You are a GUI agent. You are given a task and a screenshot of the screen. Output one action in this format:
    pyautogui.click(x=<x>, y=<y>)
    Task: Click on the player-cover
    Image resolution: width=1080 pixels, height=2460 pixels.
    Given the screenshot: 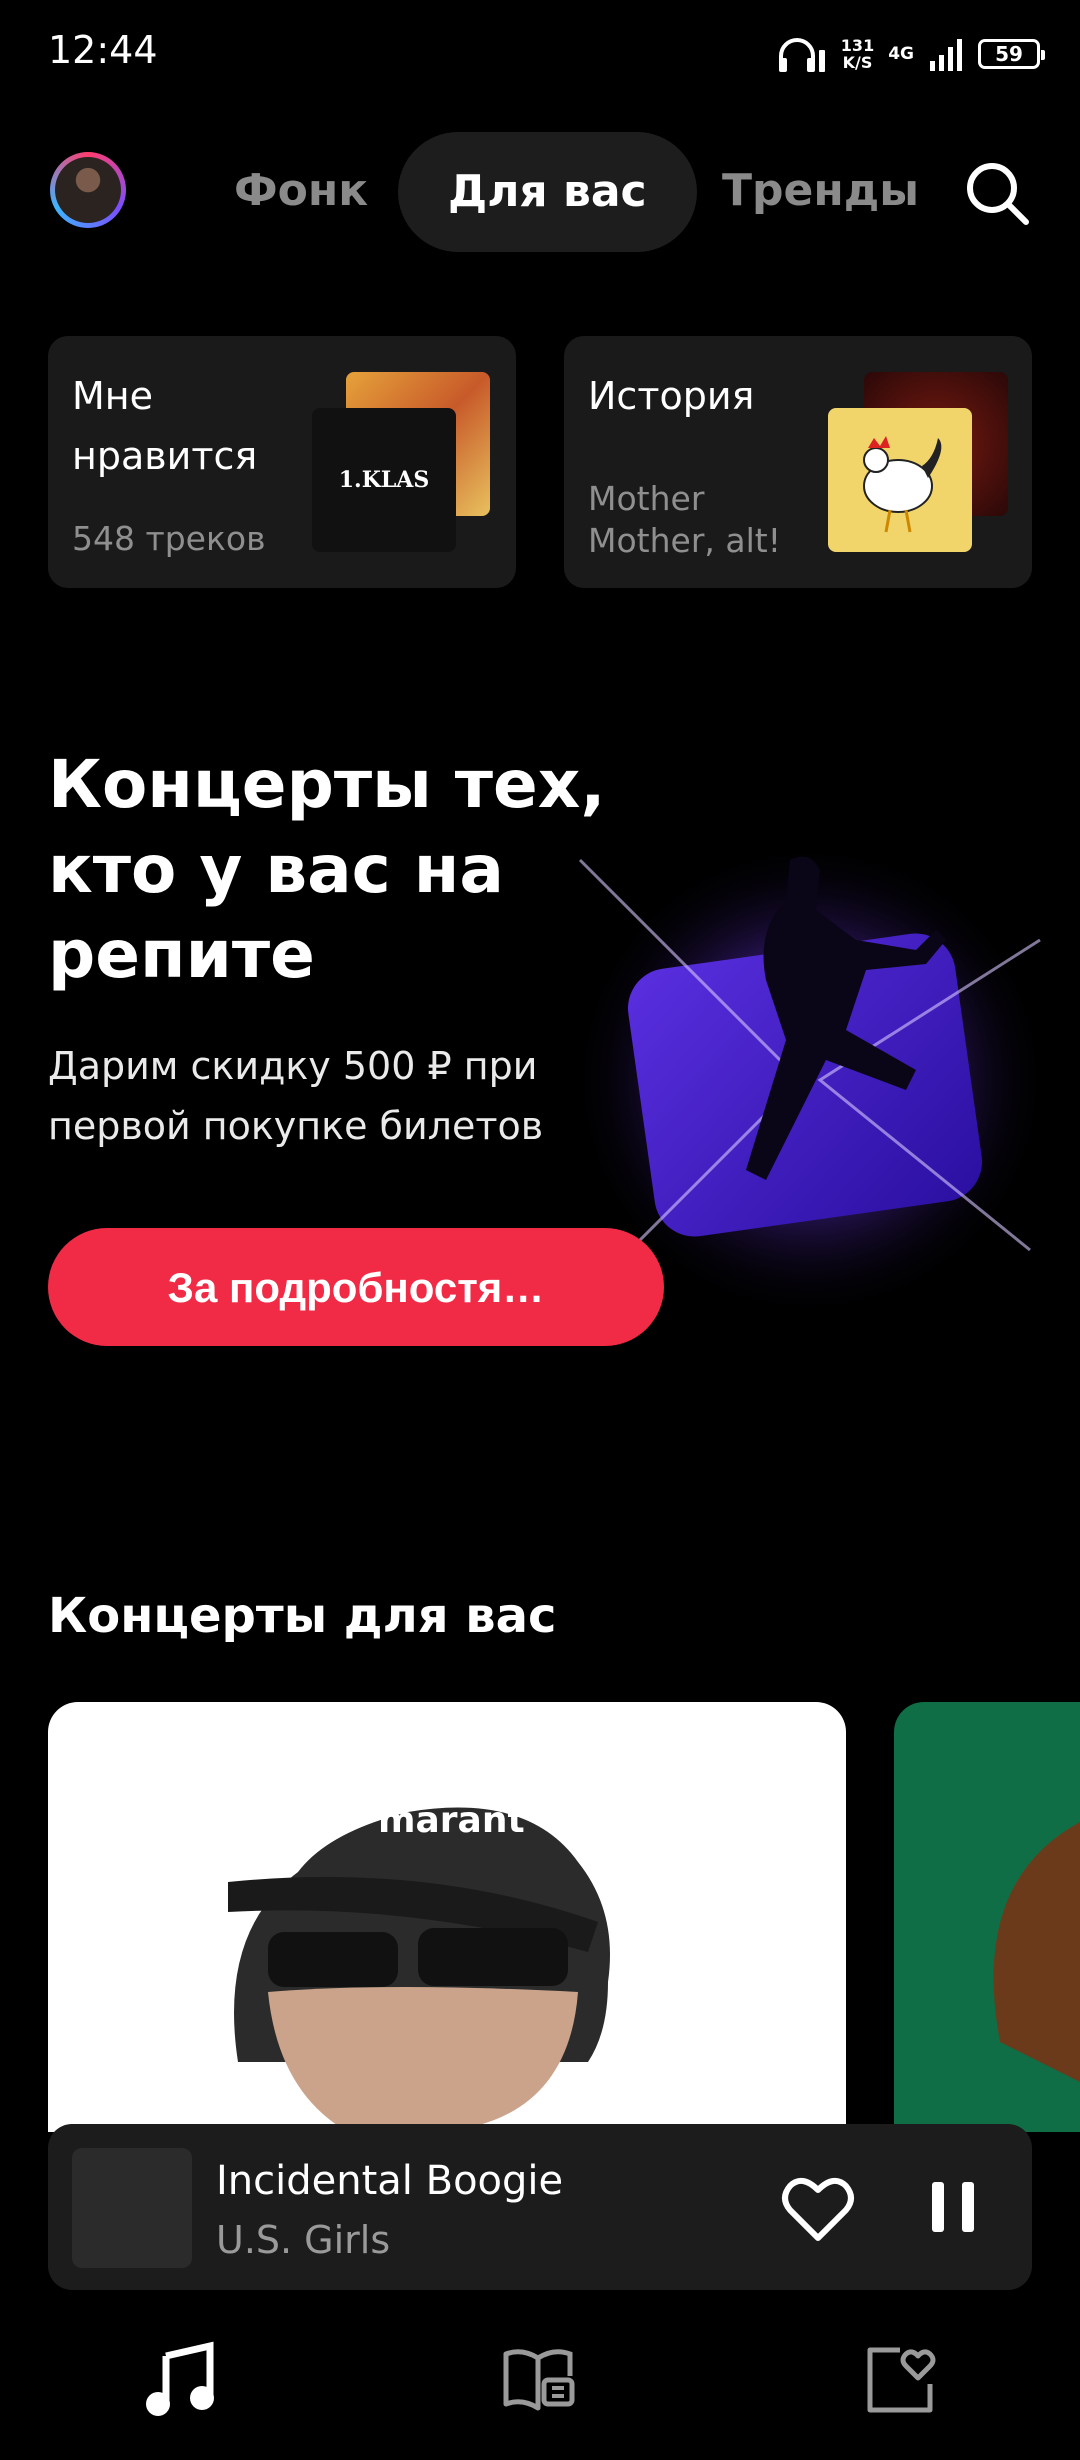 What is the action you would take?
    pyautogui.click(x=132, y=2208)
    